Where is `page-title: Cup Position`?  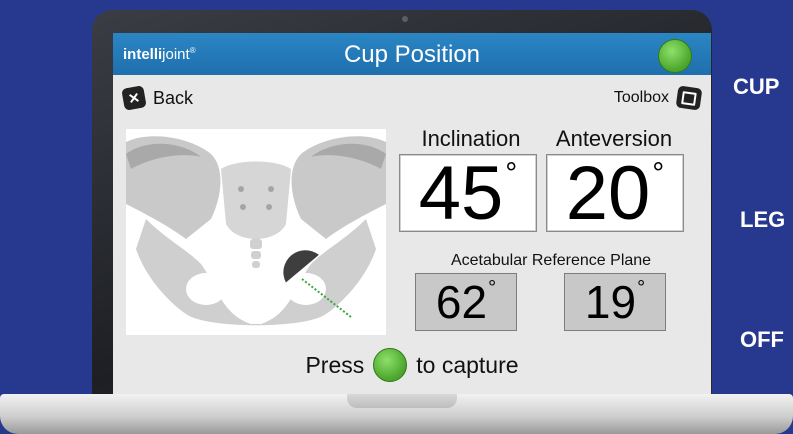 page-title: Cup Position is located at coordinates (412, 54).